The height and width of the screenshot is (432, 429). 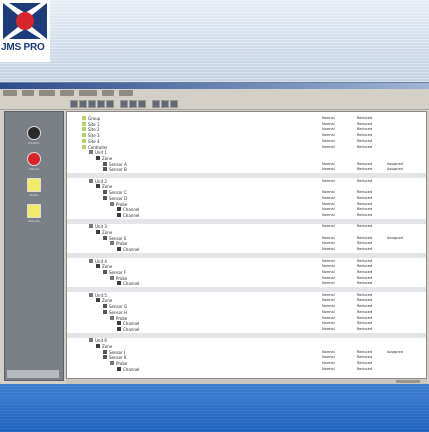 What do you see at coordinates (92, 104) in the screenshot?
I see `save-icon` at bounding box center [92, 104].